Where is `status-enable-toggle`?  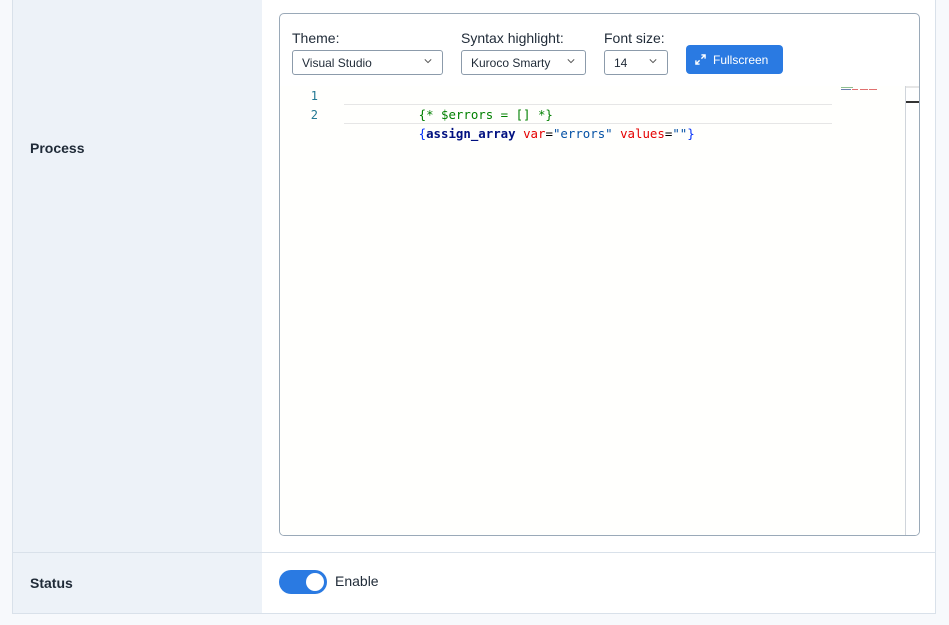
status-enable-toggle is located at coordinates (303, 582).